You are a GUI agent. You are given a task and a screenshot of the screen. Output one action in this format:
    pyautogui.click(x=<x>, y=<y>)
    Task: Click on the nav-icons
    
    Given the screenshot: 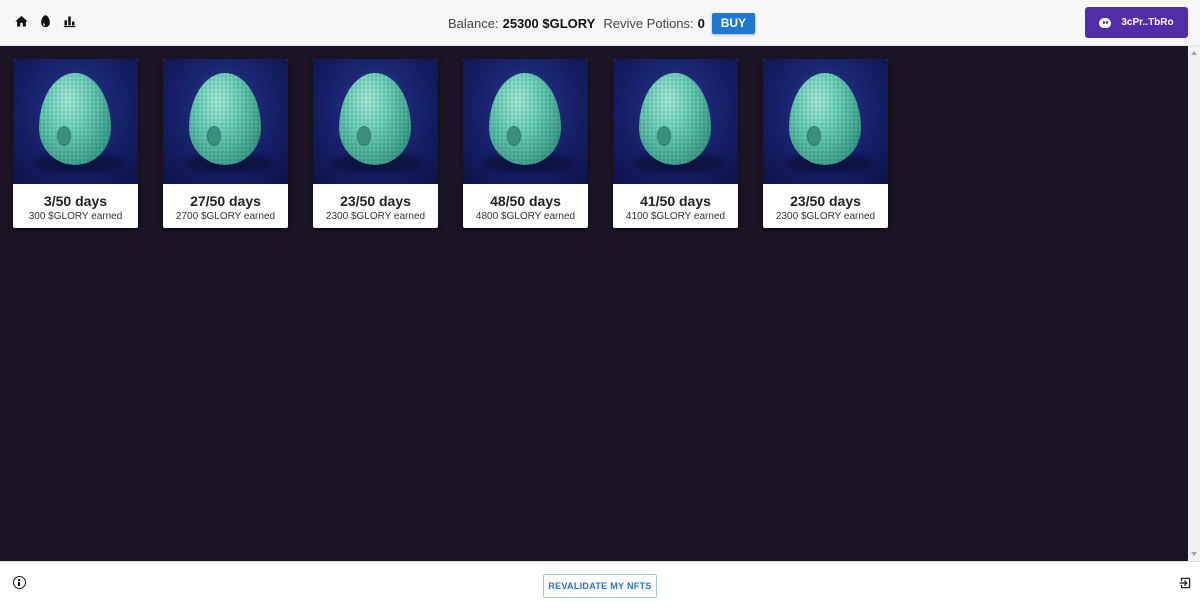 What is the action you would take?
    pyautogui.click(x=45, y=21)
    